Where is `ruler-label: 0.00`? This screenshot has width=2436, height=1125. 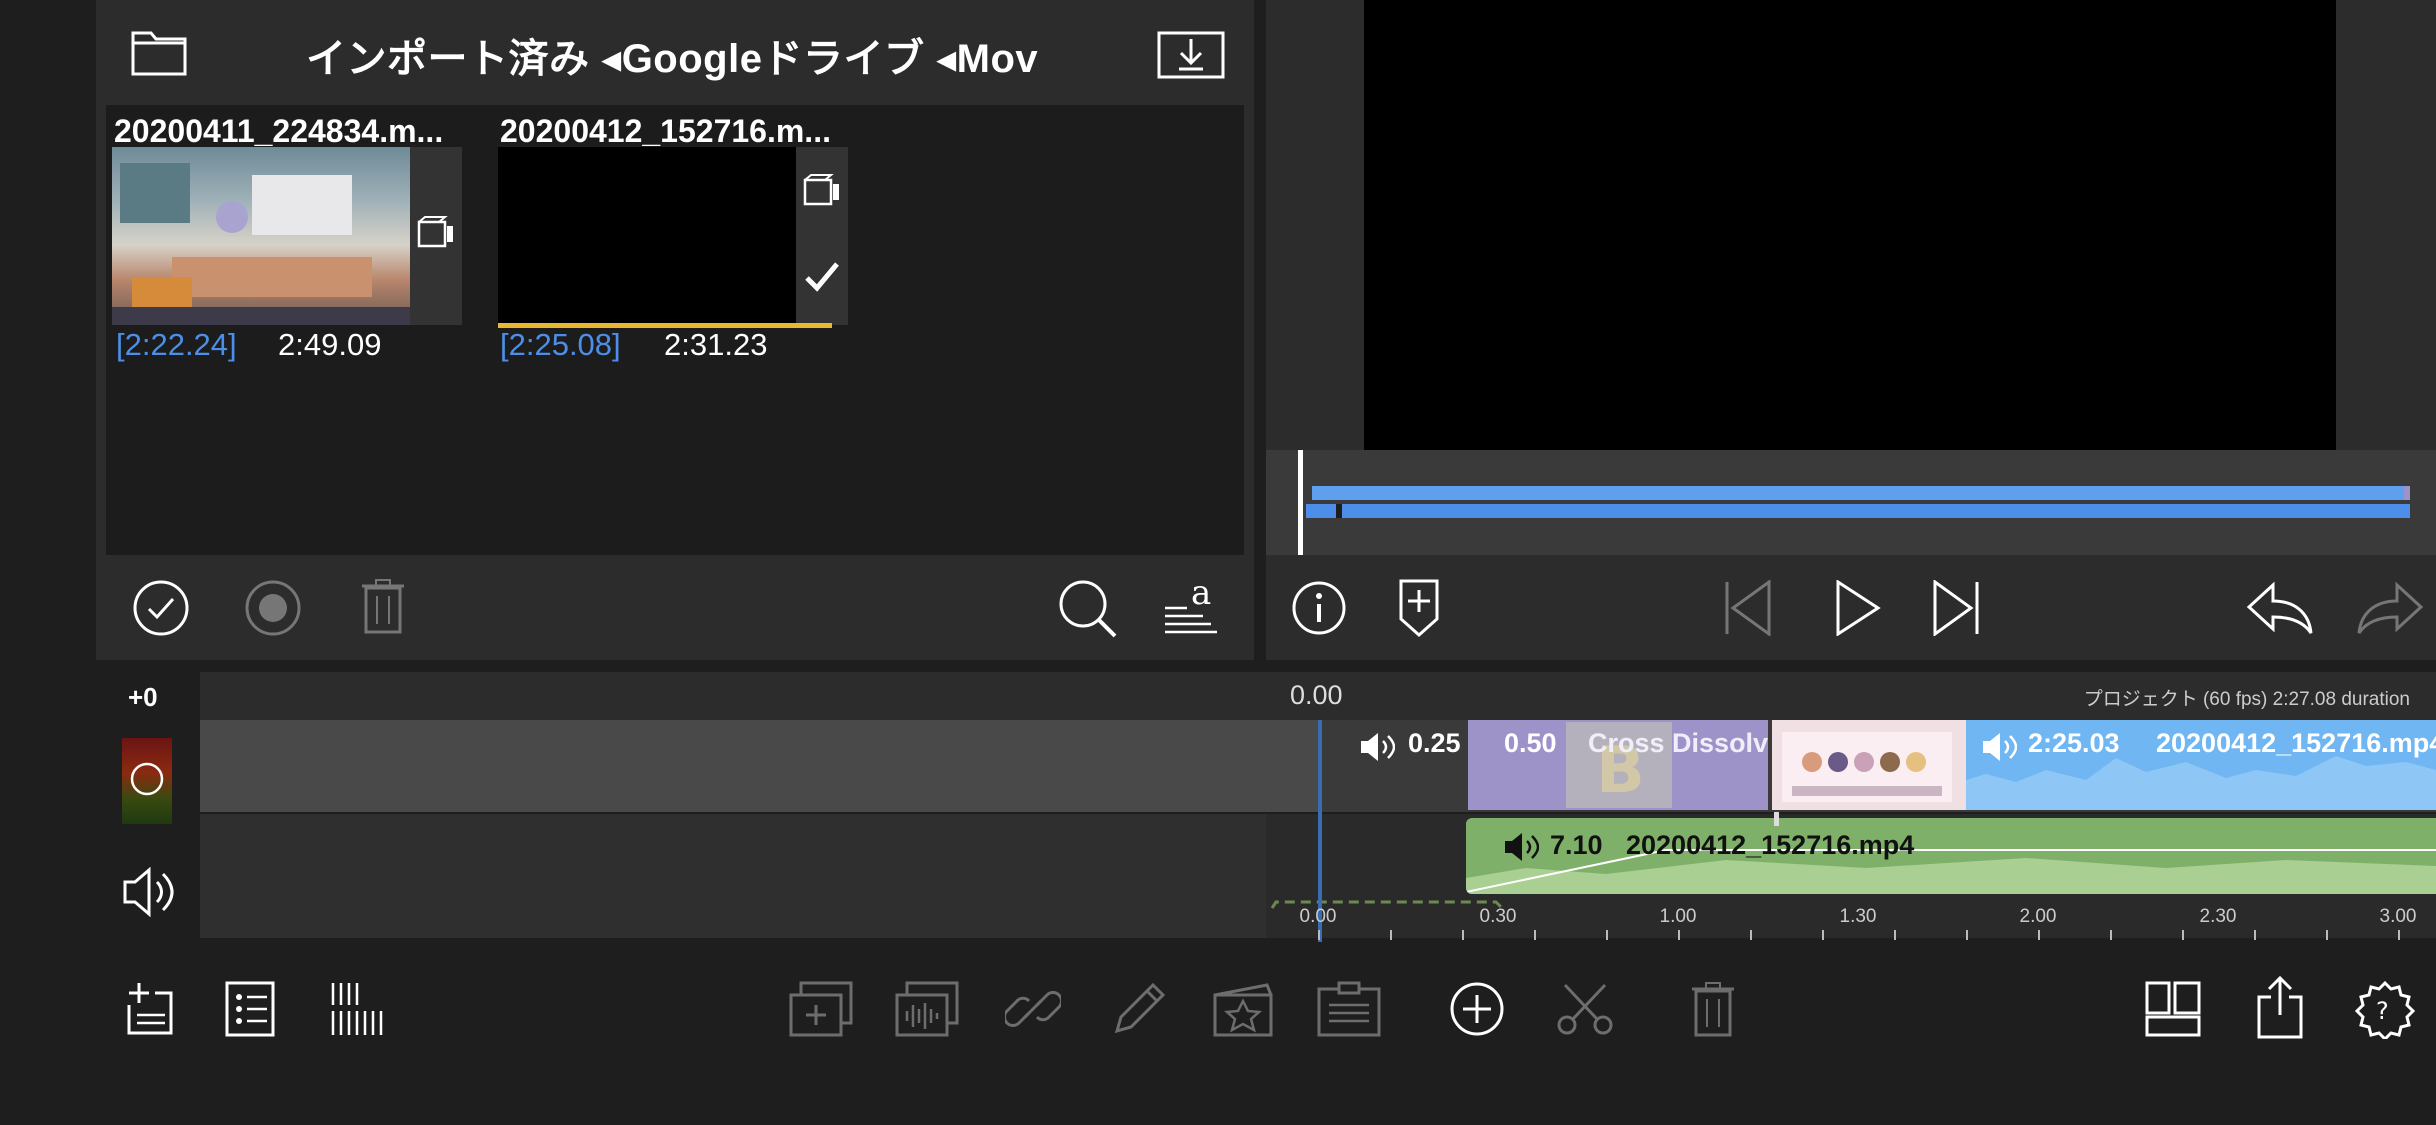 ruler-label: 0.00 is located at coordinates (1318, 916).